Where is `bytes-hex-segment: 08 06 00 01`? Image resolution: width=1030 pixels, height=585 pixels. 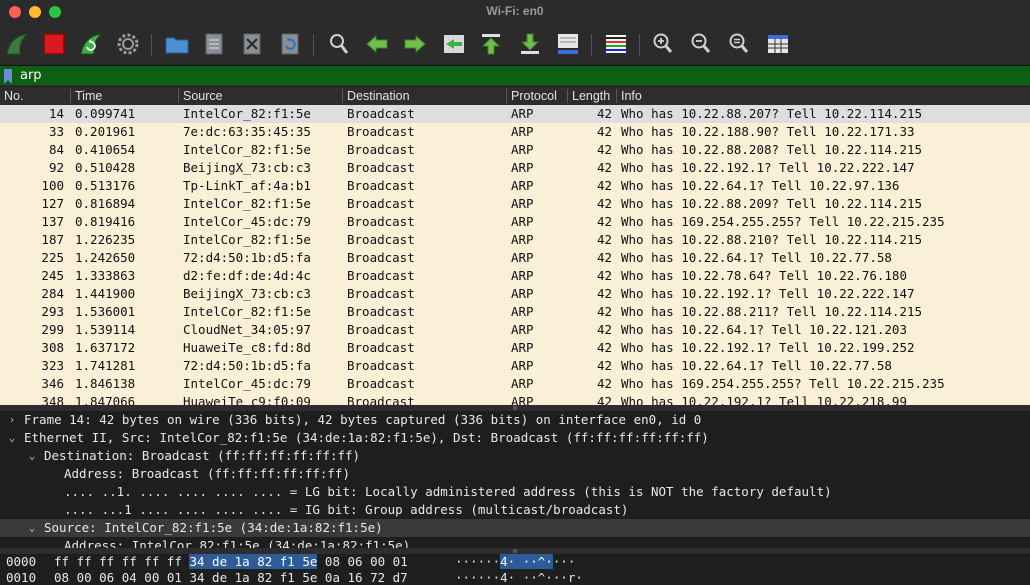
bytes-hex-segment: 08 06 00 01 is located at coordinates (362, 561).